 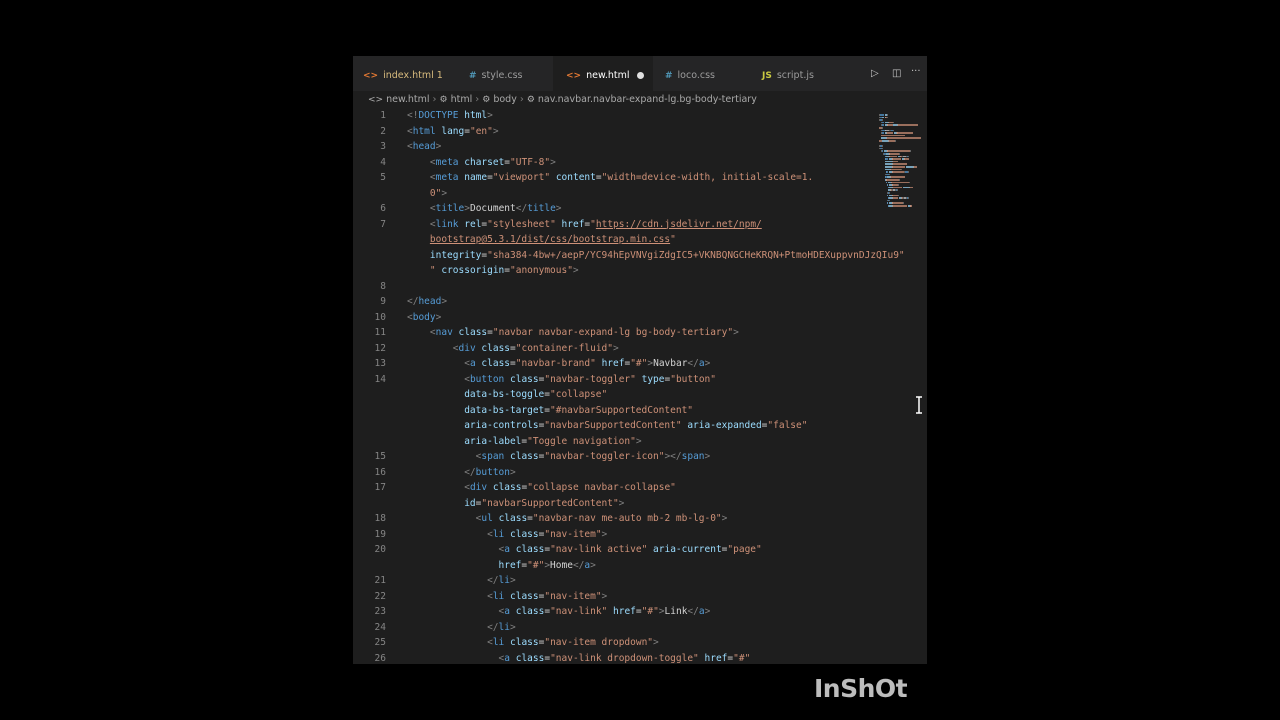 What do you see at coordinates (501, 627) in the screenshot?
I see `code-text: </li>` at bounding box center [501, 627].